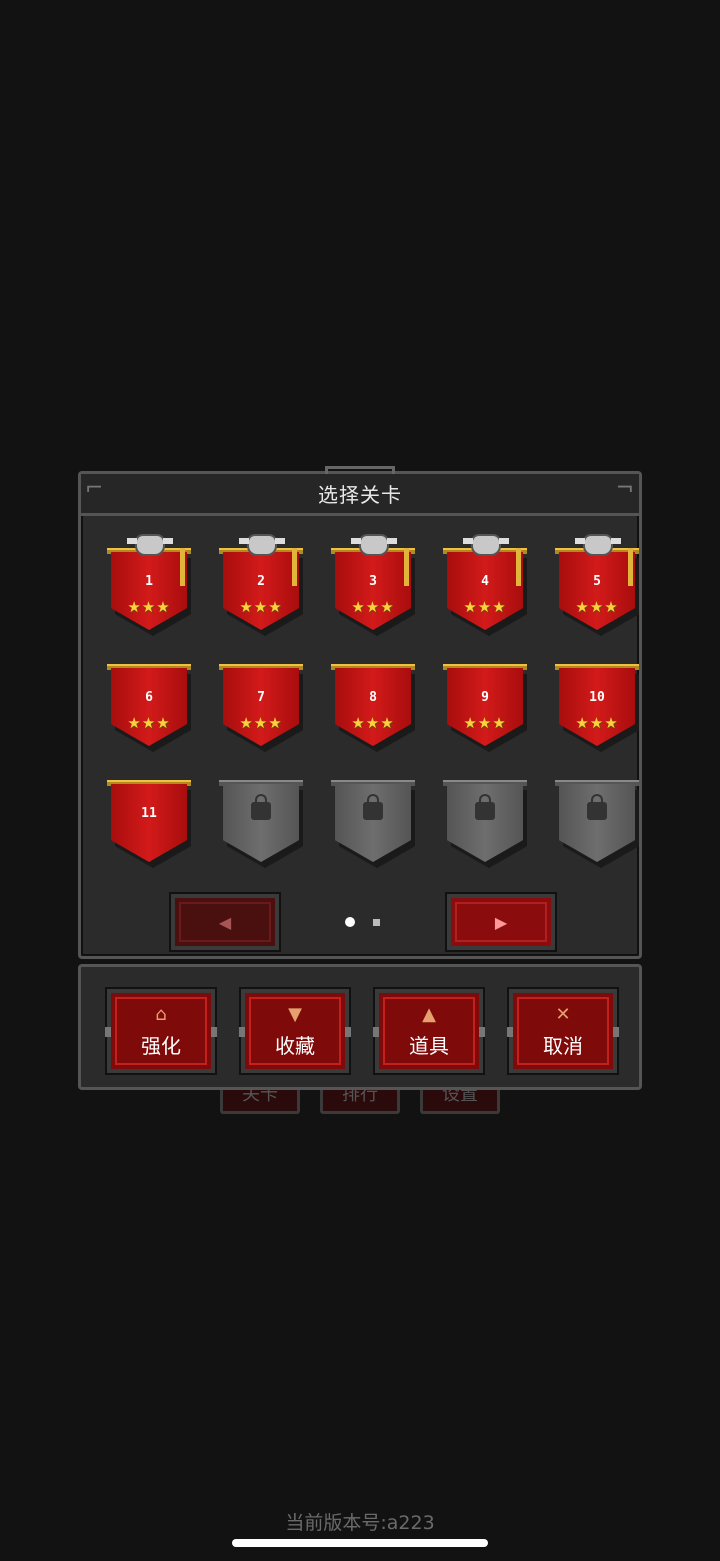 This screenshot has height=1561, width=720. Describe the element at coordinates (149, 697) in the screenshot. I see `level-number: 6` at that location.